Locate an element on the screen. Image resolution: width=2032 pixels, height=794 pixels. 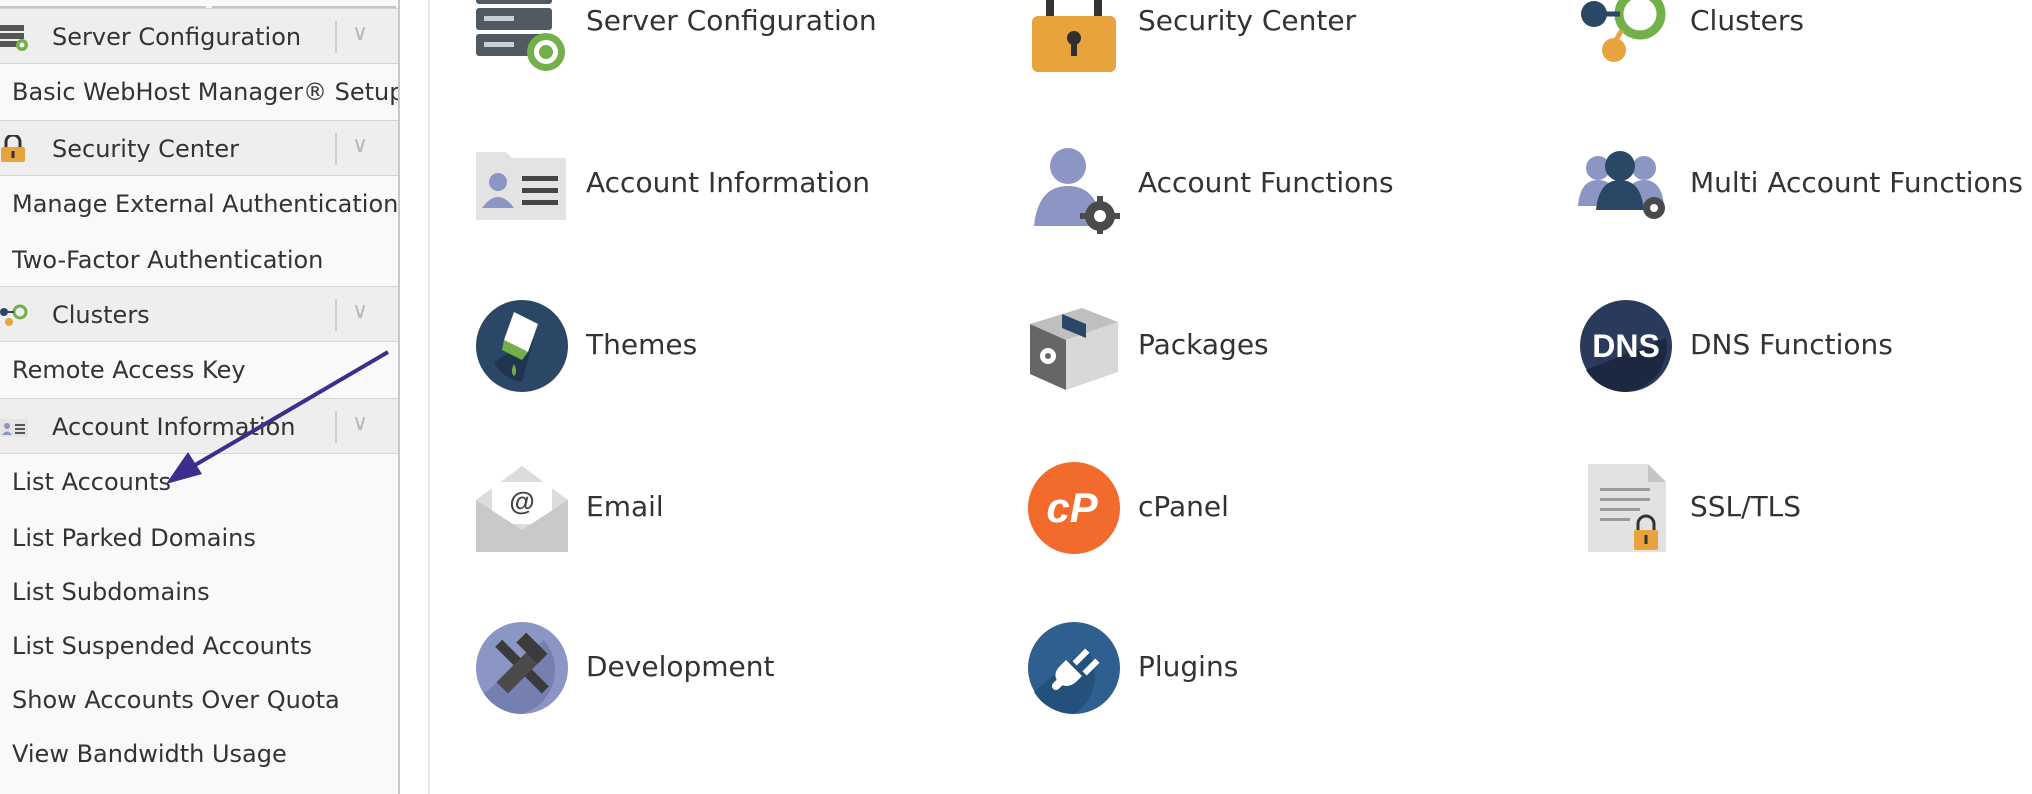
tile-dns-functions: DNS DNS Functions is located at coordinates (1788, 348).